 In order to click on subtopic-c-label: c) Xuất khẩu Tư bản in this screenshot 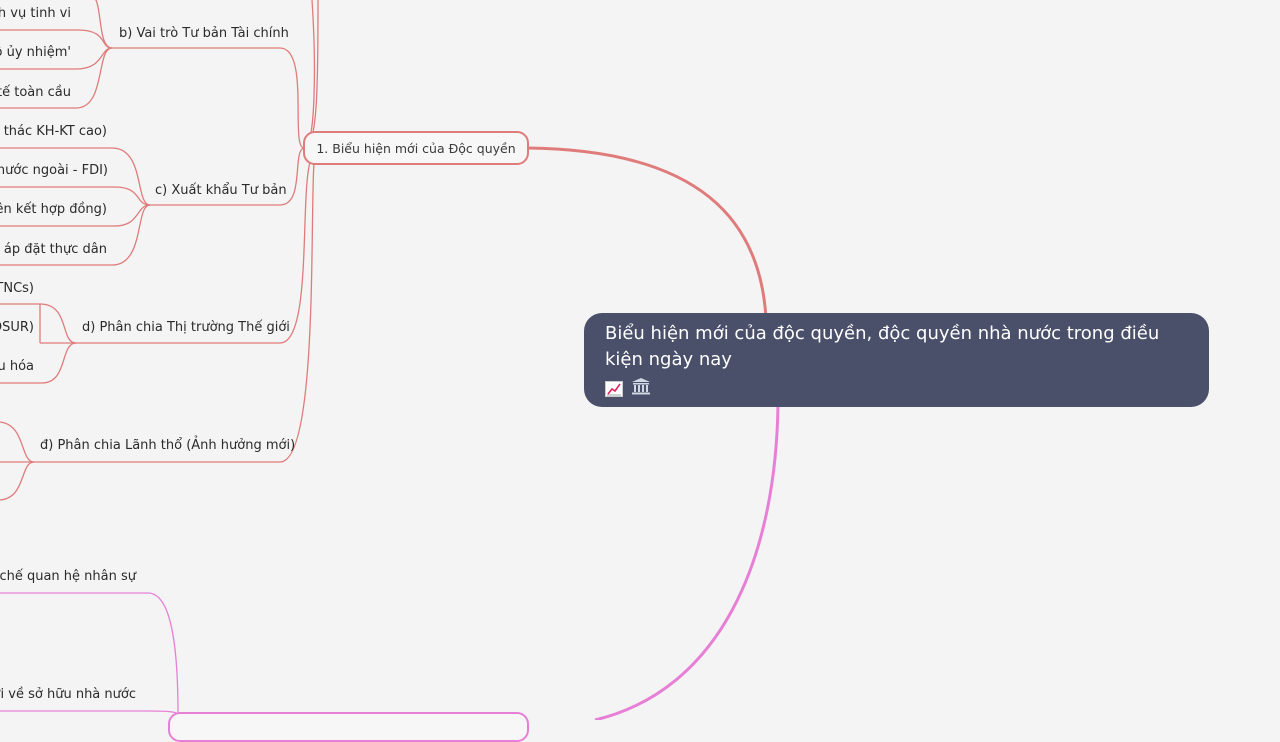, I will do `click(221, 191)`.